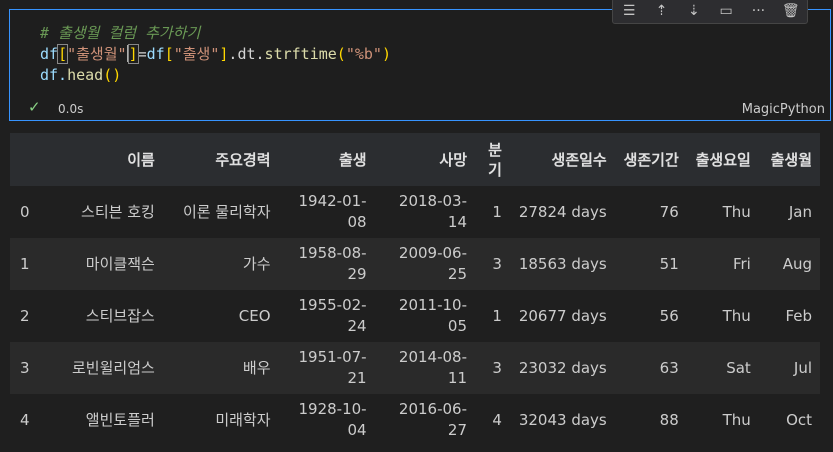  Describe the element at coordinates (326, 264) in the screenshot. I see `table-cell: 1958-08-29` at that location.